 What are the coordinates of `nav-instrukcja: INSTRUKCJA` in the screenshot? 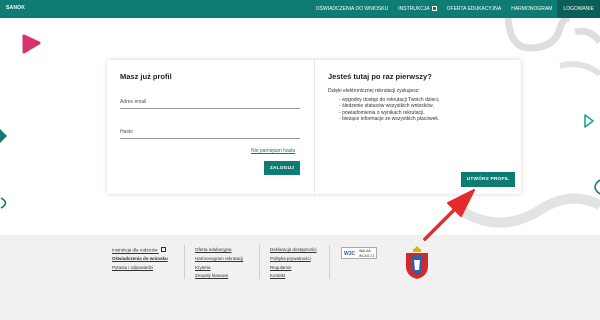 It's located at (417, 9).